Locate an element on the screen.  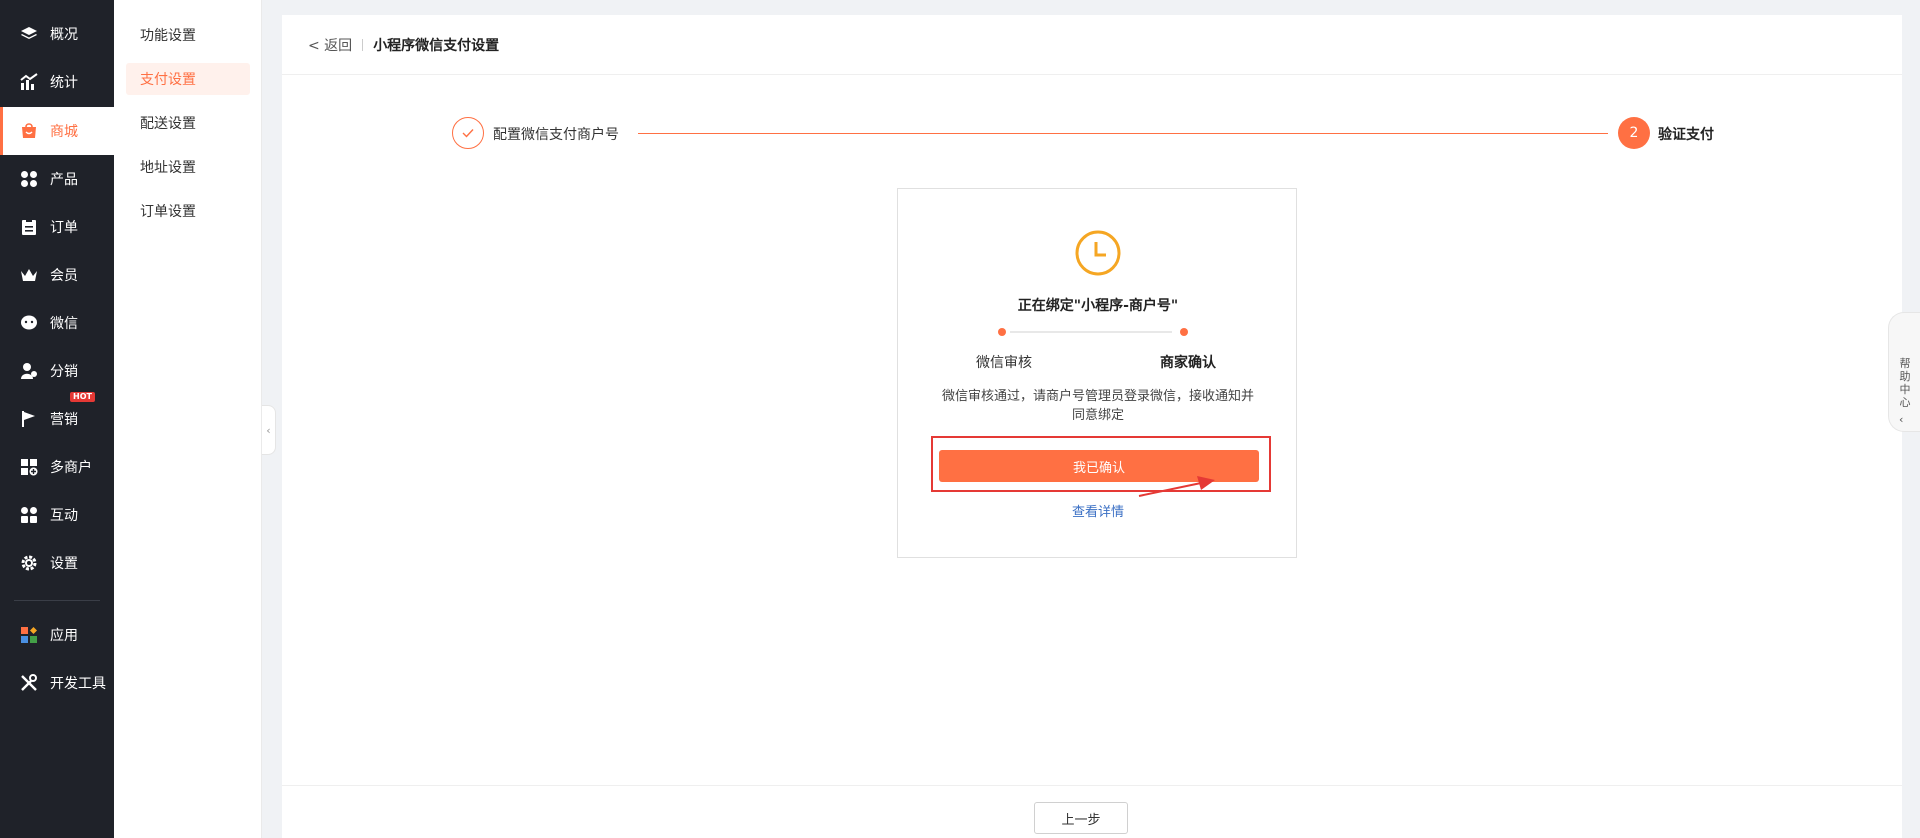
sidebar-item-label: 产品 is located at coordinates (64, 180).